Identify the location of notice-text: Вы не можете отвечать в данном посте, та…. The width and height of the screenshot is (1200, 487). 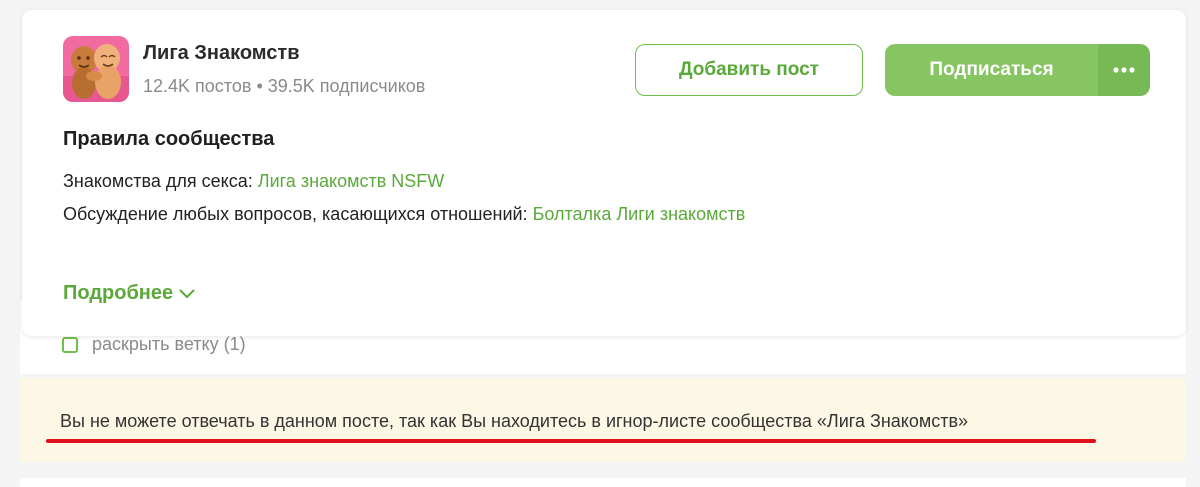
(514, 421).